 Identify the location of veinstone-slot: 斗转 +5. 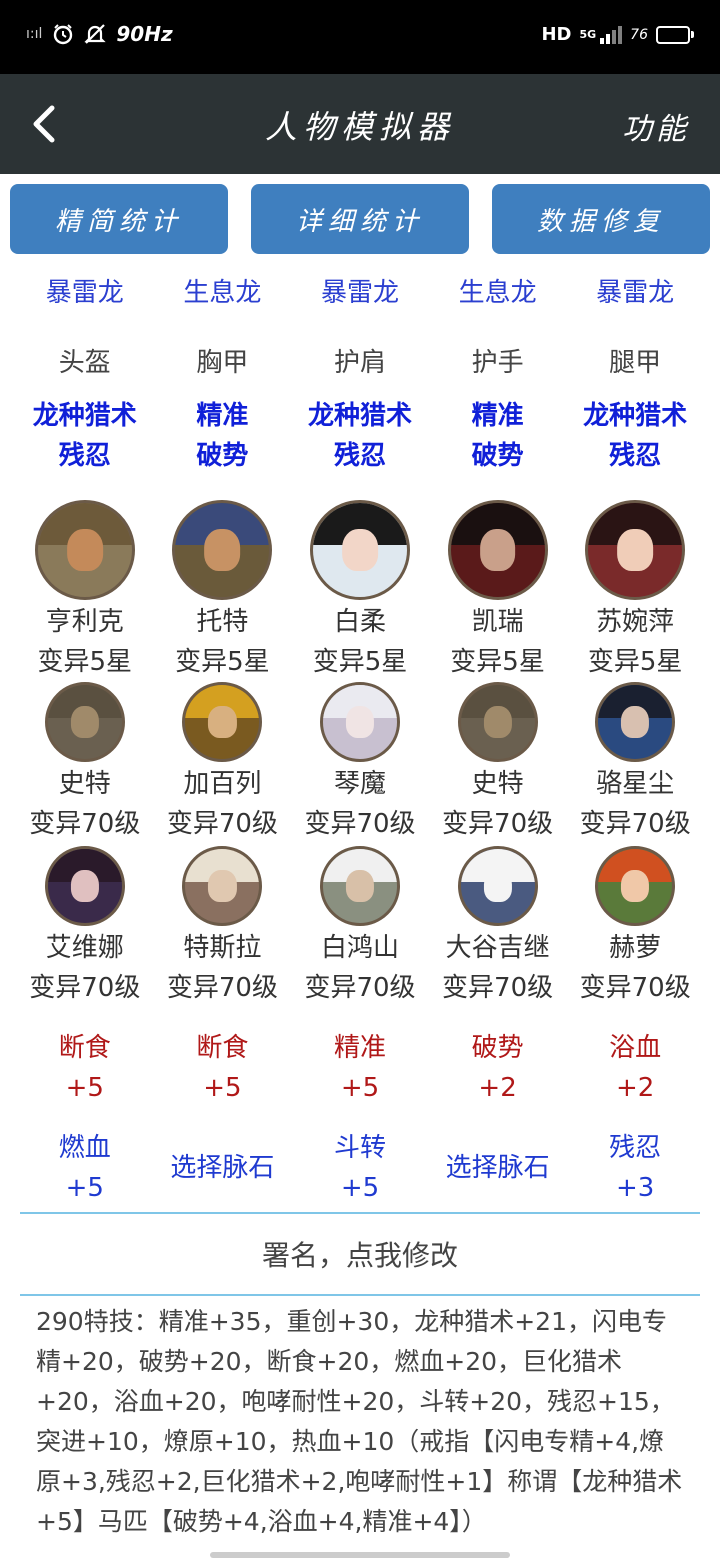
(360, 1168).